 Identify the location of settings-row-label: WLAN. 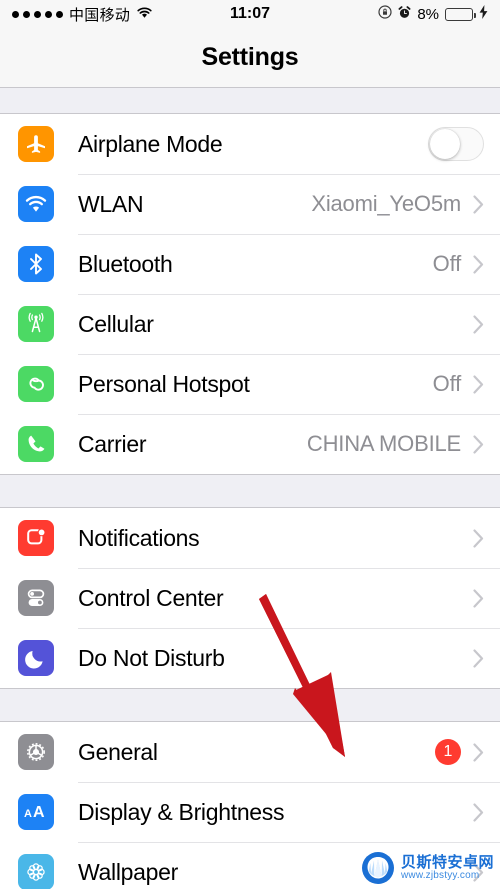
(111, 203).